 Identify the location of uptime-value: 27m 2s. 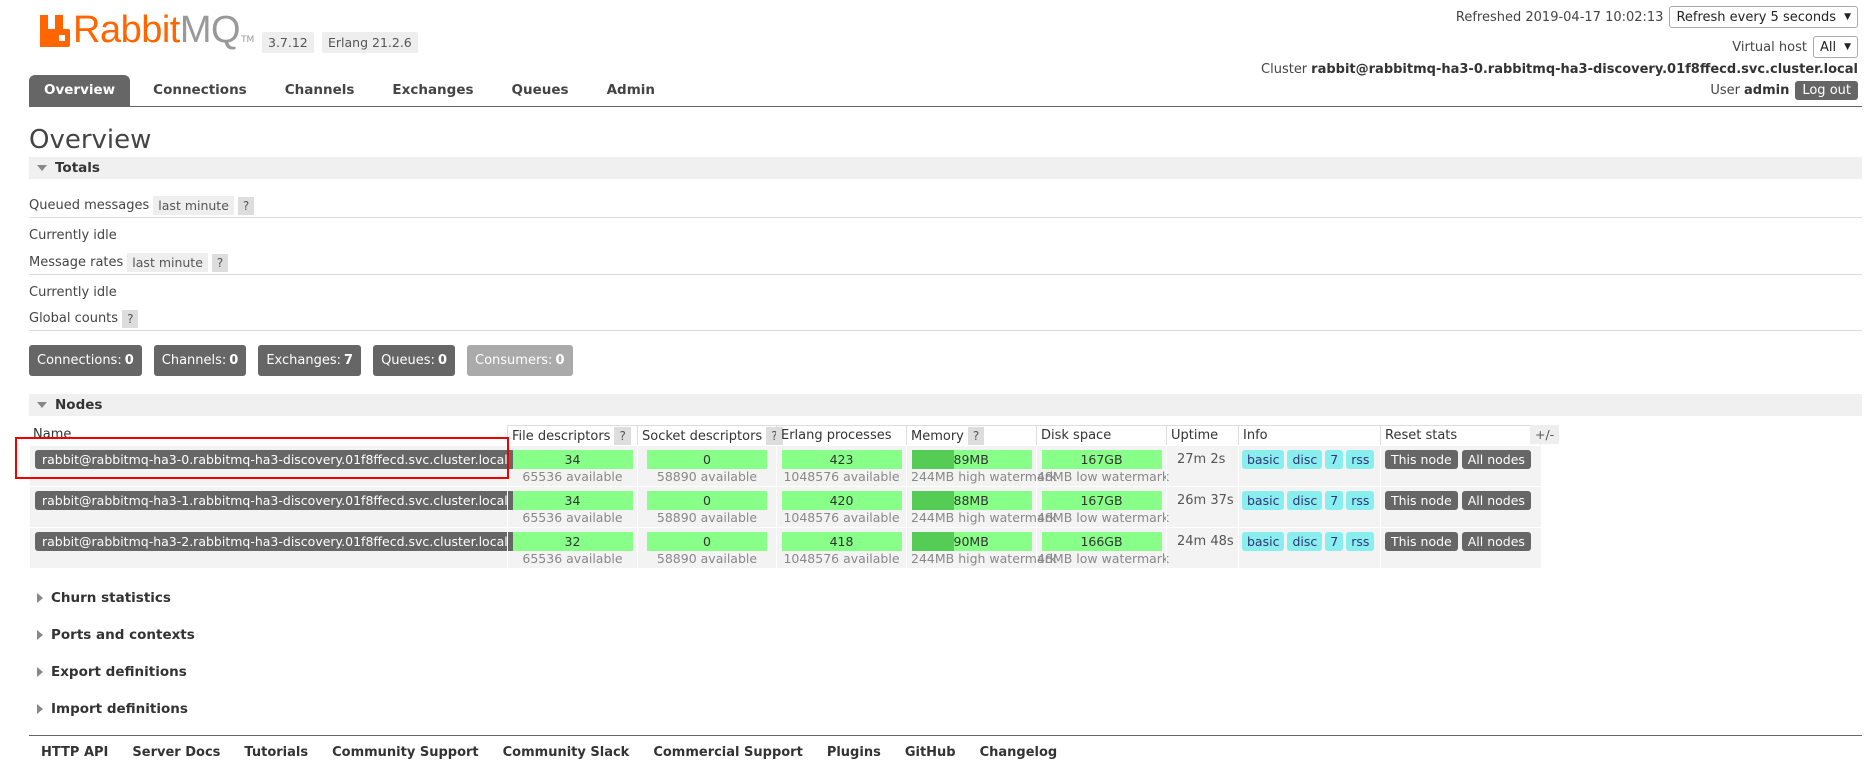
(1202, 466).